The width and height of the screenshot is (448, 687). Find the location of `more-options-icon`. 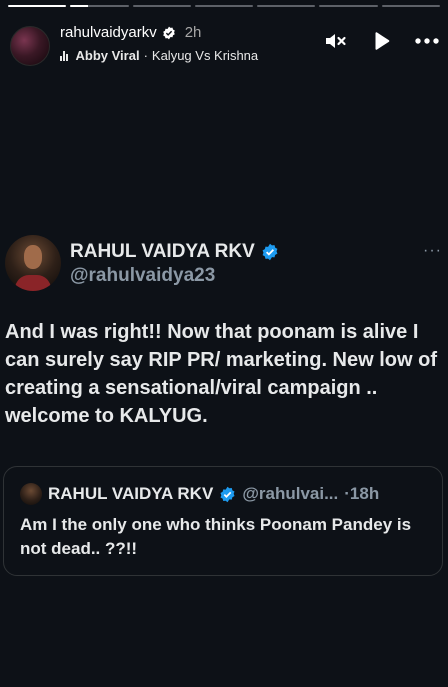

more-options-icon is located at coordinates (427, 41).